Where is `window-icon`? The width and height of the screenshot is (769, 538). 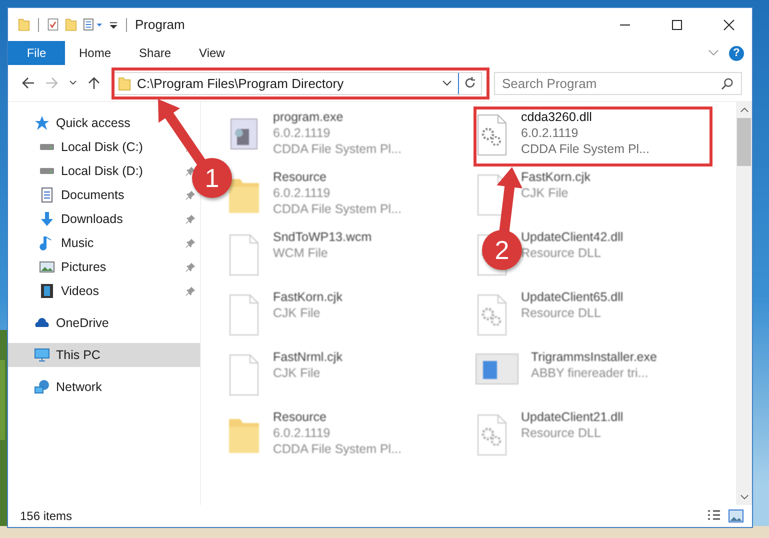
window-icon is located at coordinates (497, 369).